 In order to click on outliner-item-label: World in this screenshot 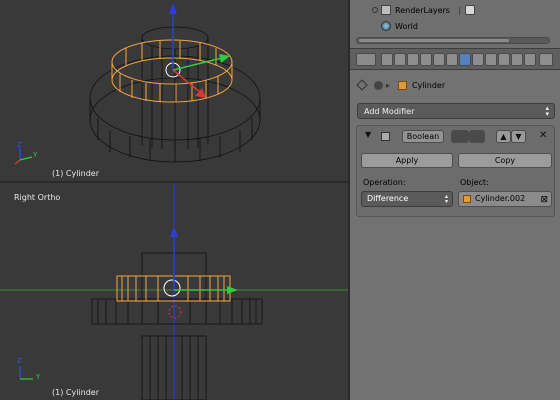, I will do `click(406, 26)`.